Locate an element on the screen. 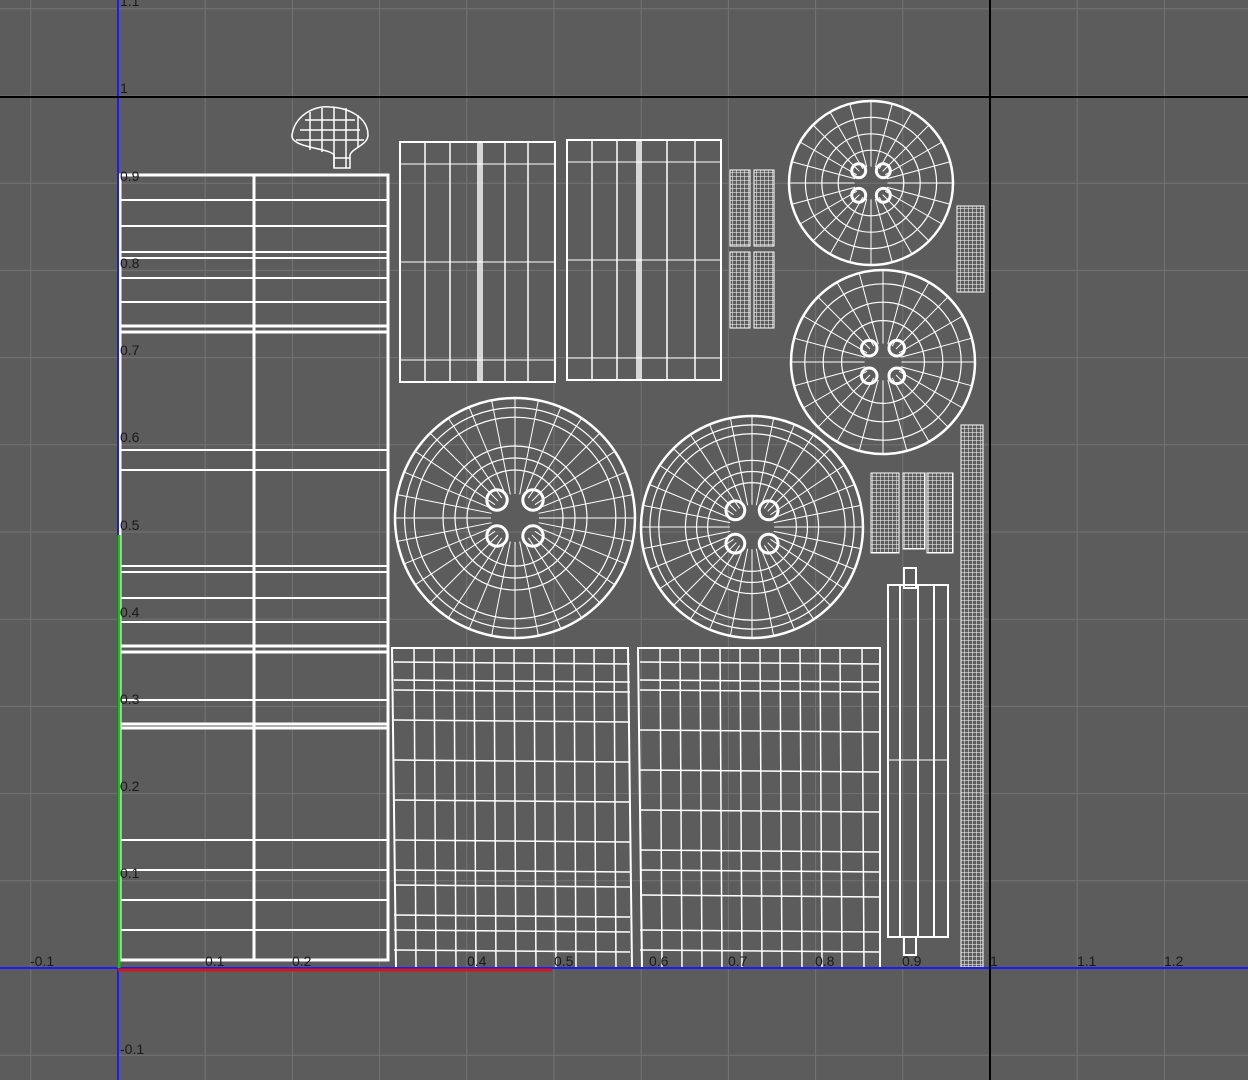  u-tick-u-1p2: 1.2 is located at coordinates (1174, 961).